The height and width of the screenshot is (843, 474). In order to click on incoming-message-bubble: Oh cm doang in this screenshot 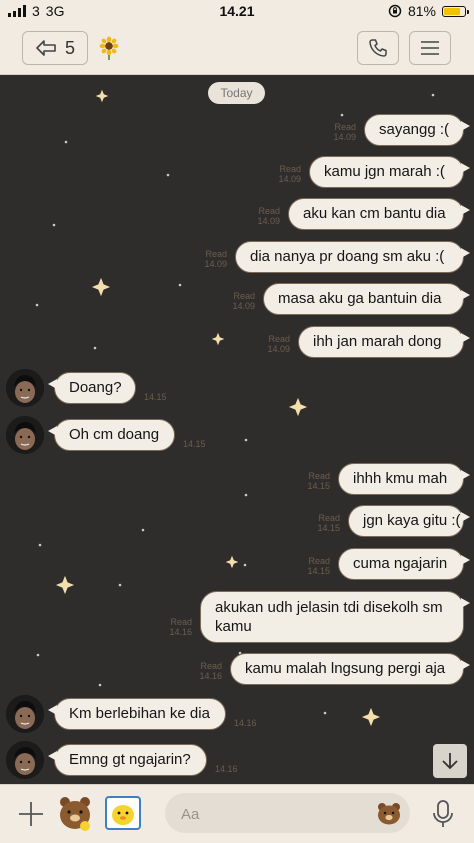, I will do `click(111, 435)`.